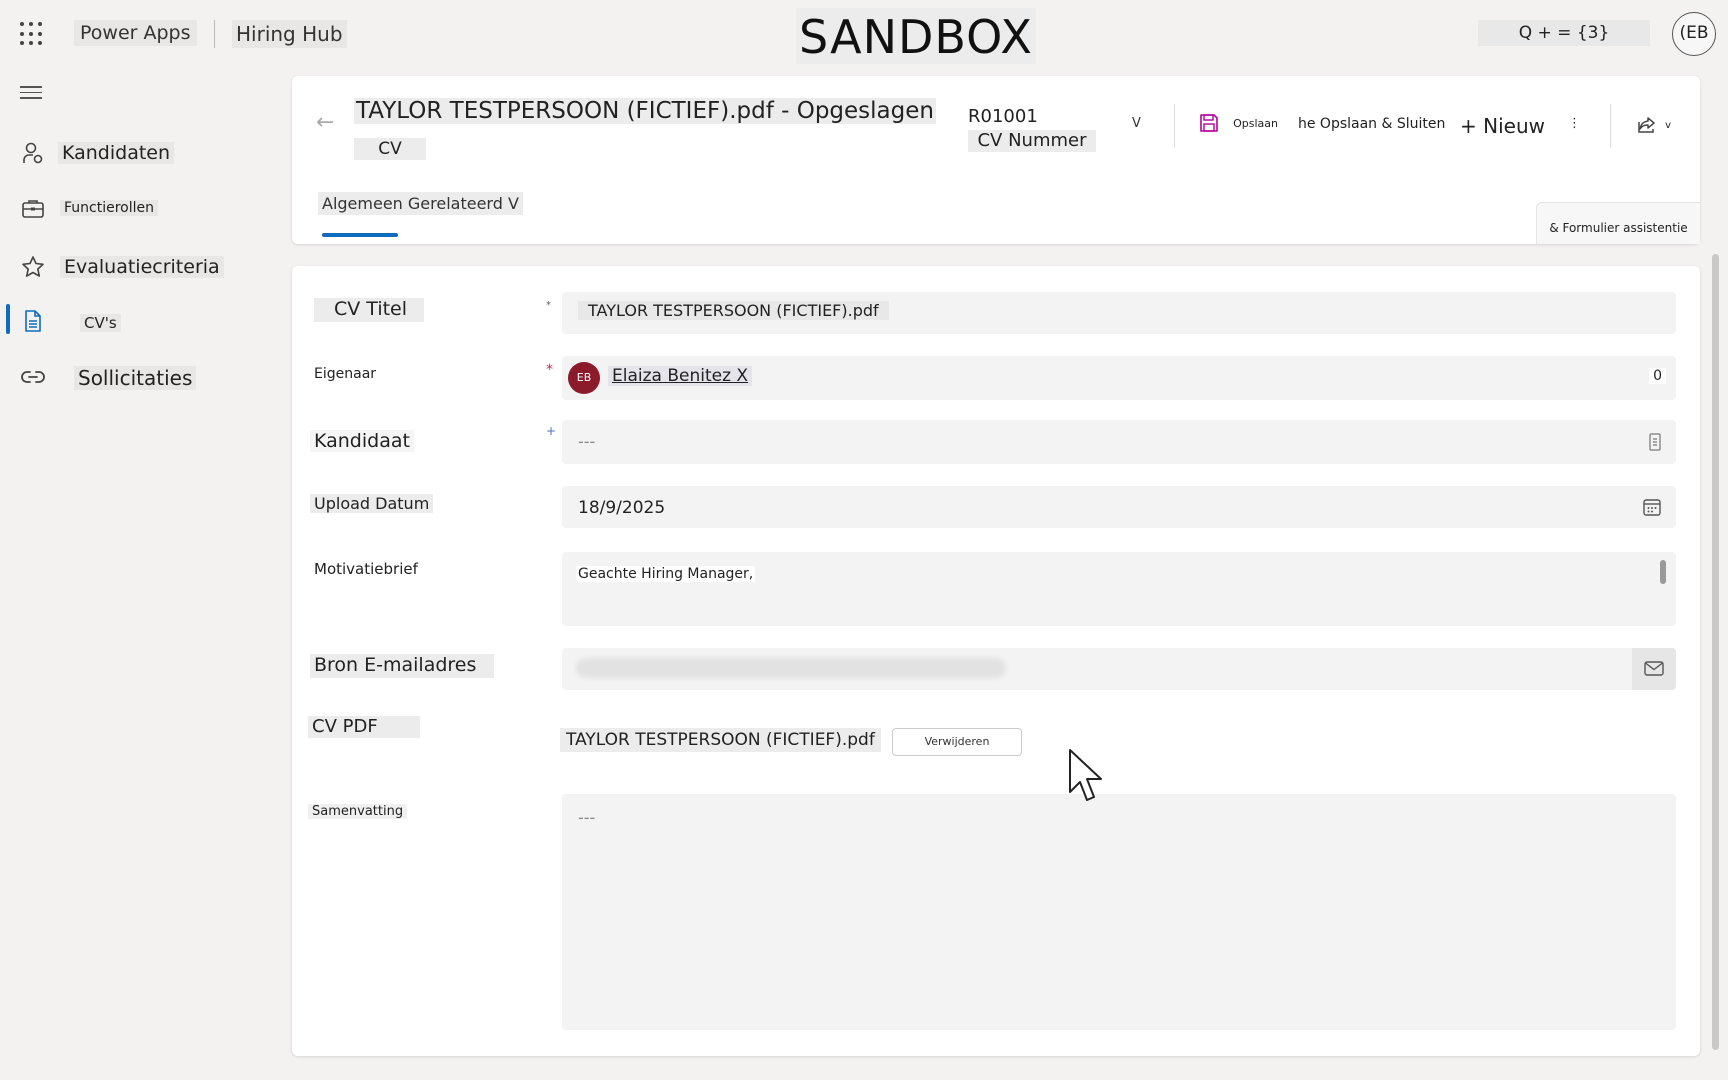 The image size is (1728, 1080). I want to click on cv-title-label: CV Titel, so click(369, 310).